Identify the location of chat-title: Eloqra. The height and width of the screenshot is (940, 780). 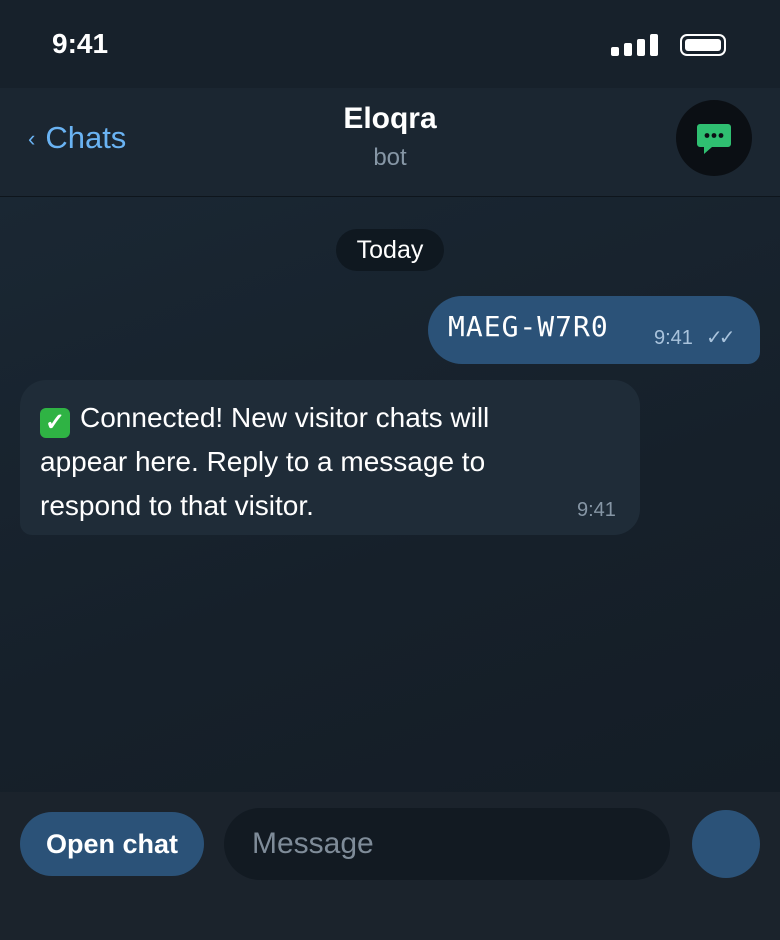
(390, 119).